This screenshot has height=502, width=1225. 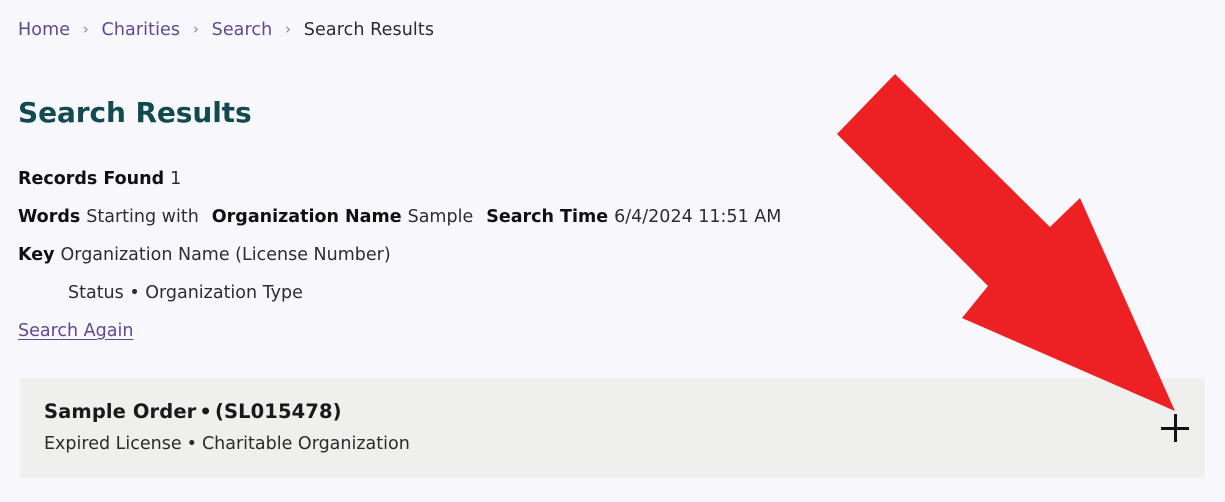 I want to click on breadcrumb-item-search-results: Search Results, so click(x=369, y=30).